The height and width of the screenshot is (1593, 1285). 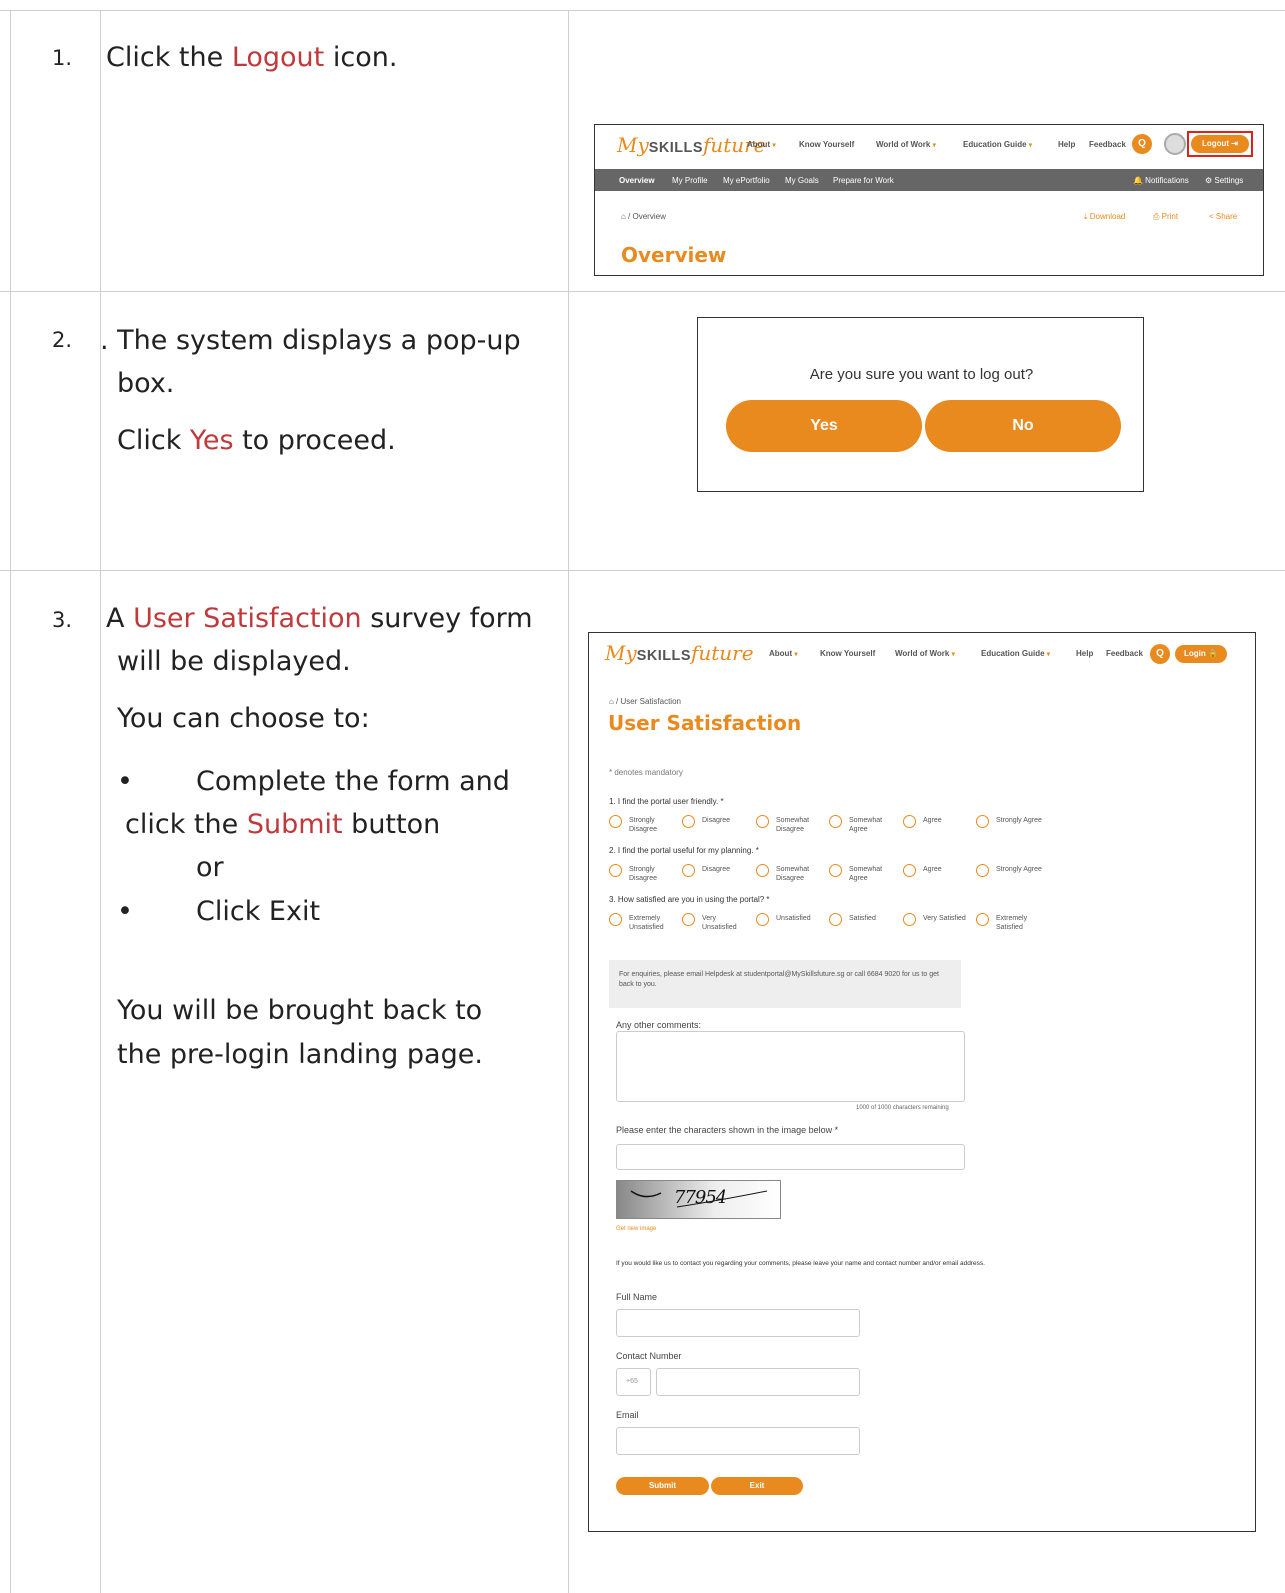 I want to click on q1-option-label: Somewhat Disagree, so click(x=793, y=825).